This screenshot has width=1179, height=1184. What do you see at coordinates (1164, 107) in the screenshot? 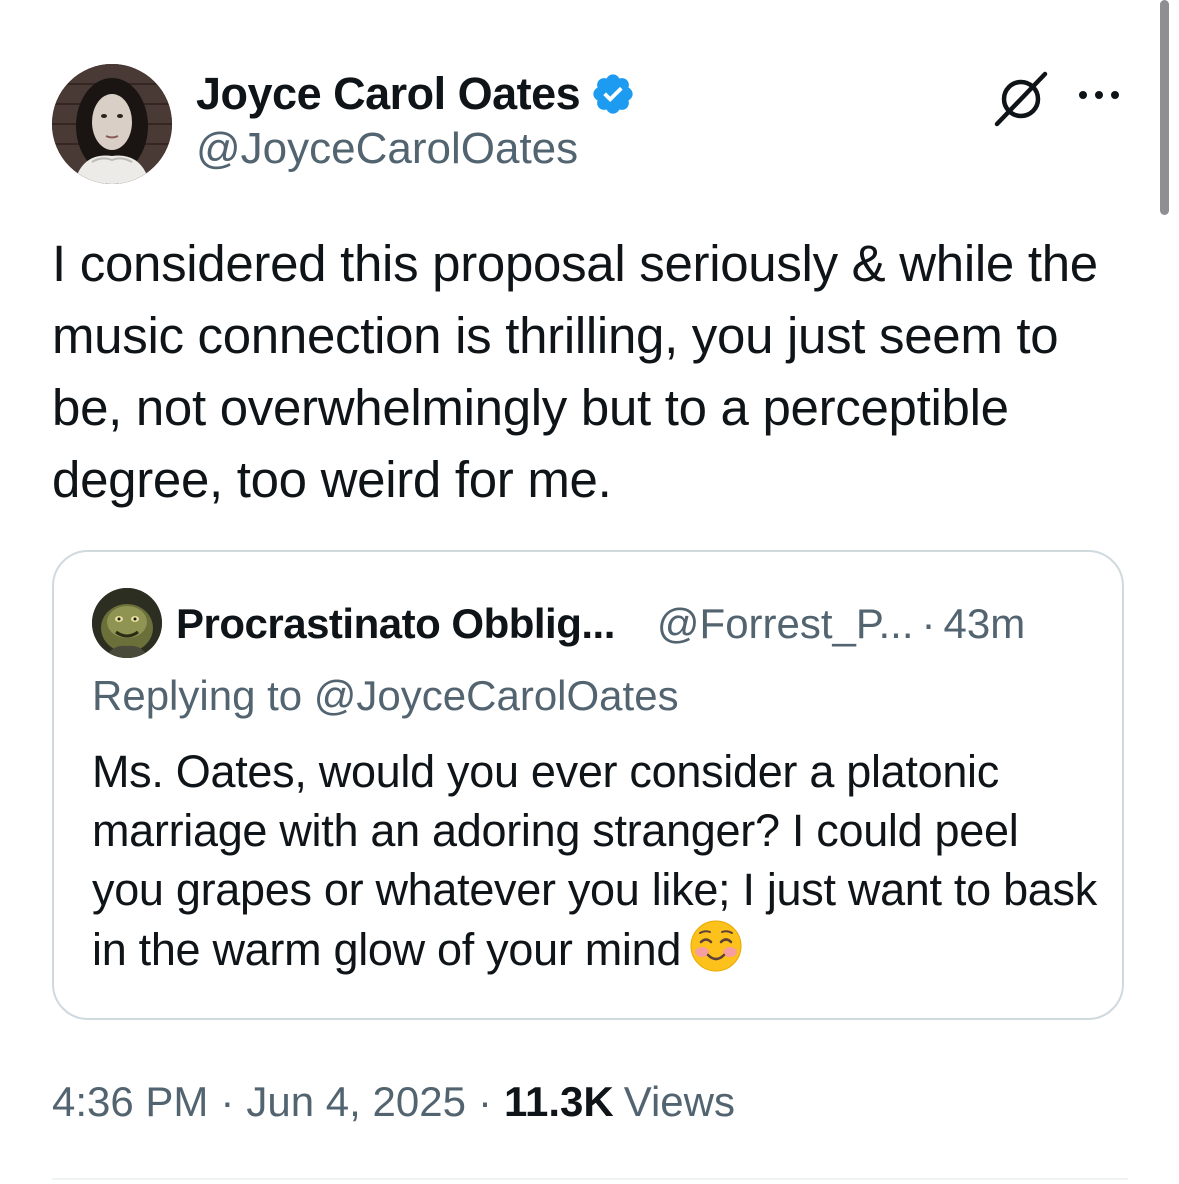
I see `scrollbar` at bounding box center [1164, 107].